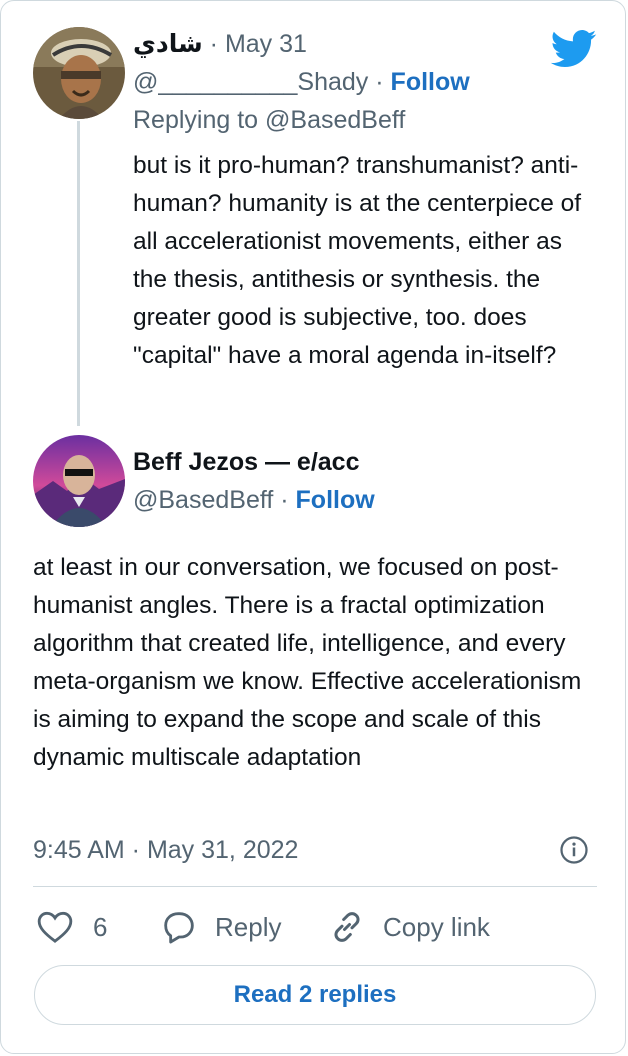 The image size is (628, 1056). I want to click on follow-shady-button: Follow, so click(430, 82).